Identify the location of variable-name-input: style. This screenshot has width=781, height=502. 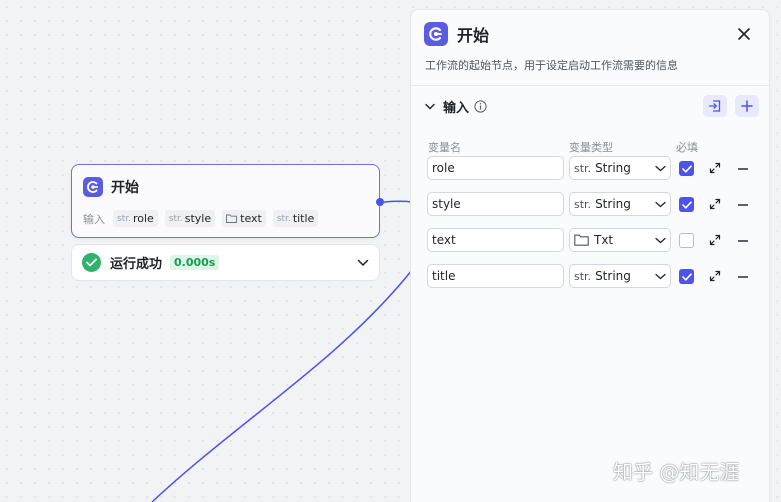
(495, 204).